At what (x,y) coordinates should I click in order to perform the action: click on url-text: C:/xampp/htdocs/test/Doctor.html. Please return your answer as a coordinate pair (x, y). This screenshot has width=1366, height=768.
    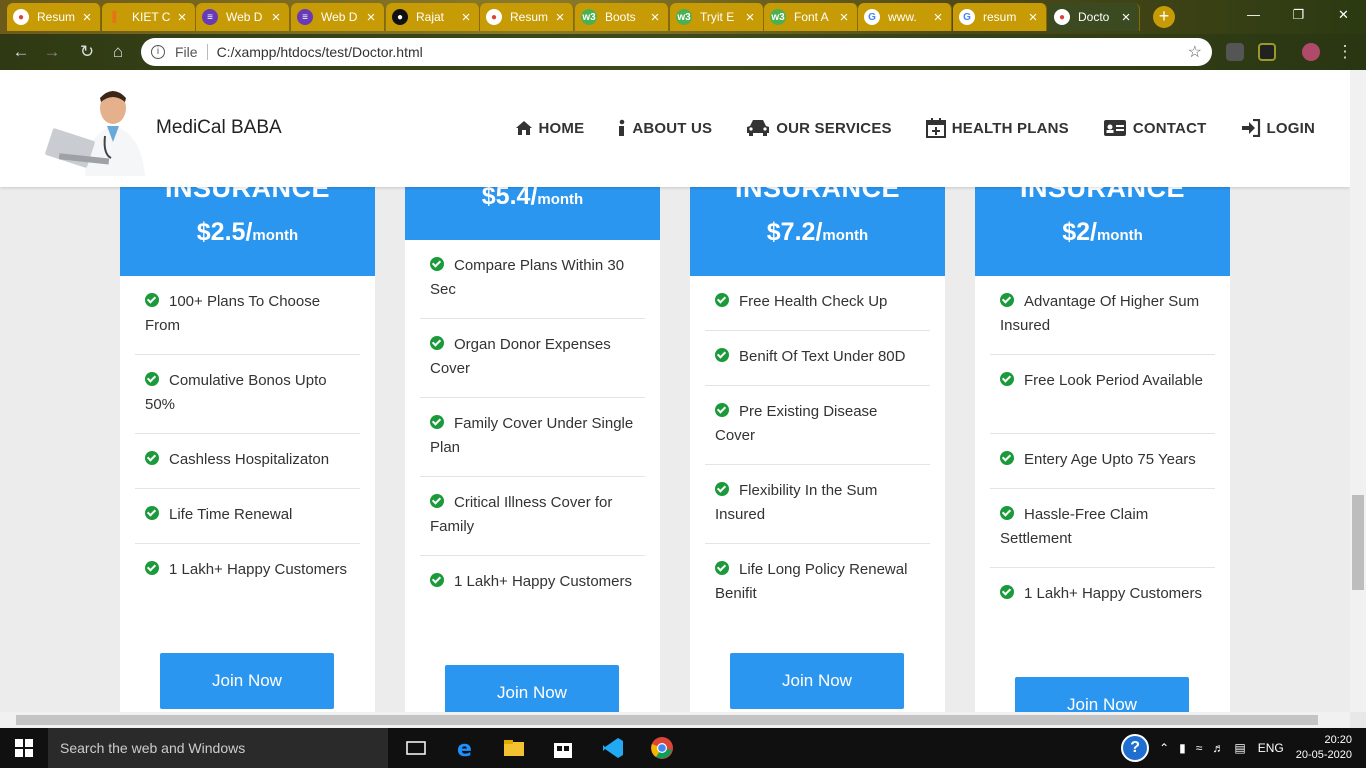
    Looking at the image, I should click on (320, 52).